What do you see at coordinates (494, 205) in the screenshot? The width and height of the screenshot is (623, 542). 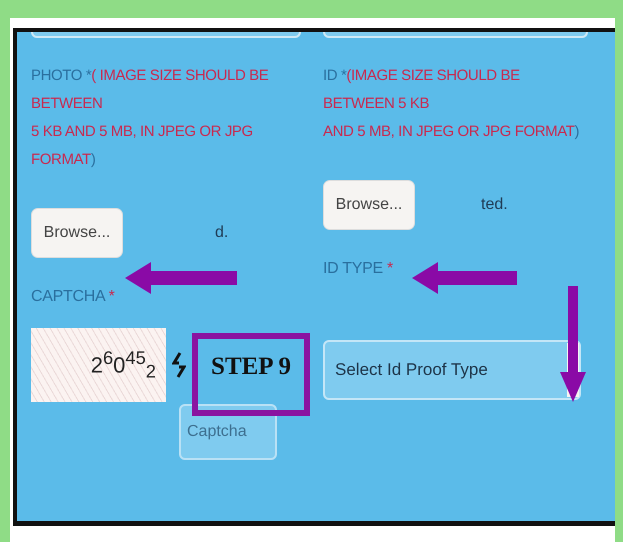 I see `file-status-text: ted.` at bounding box center [494, 205].